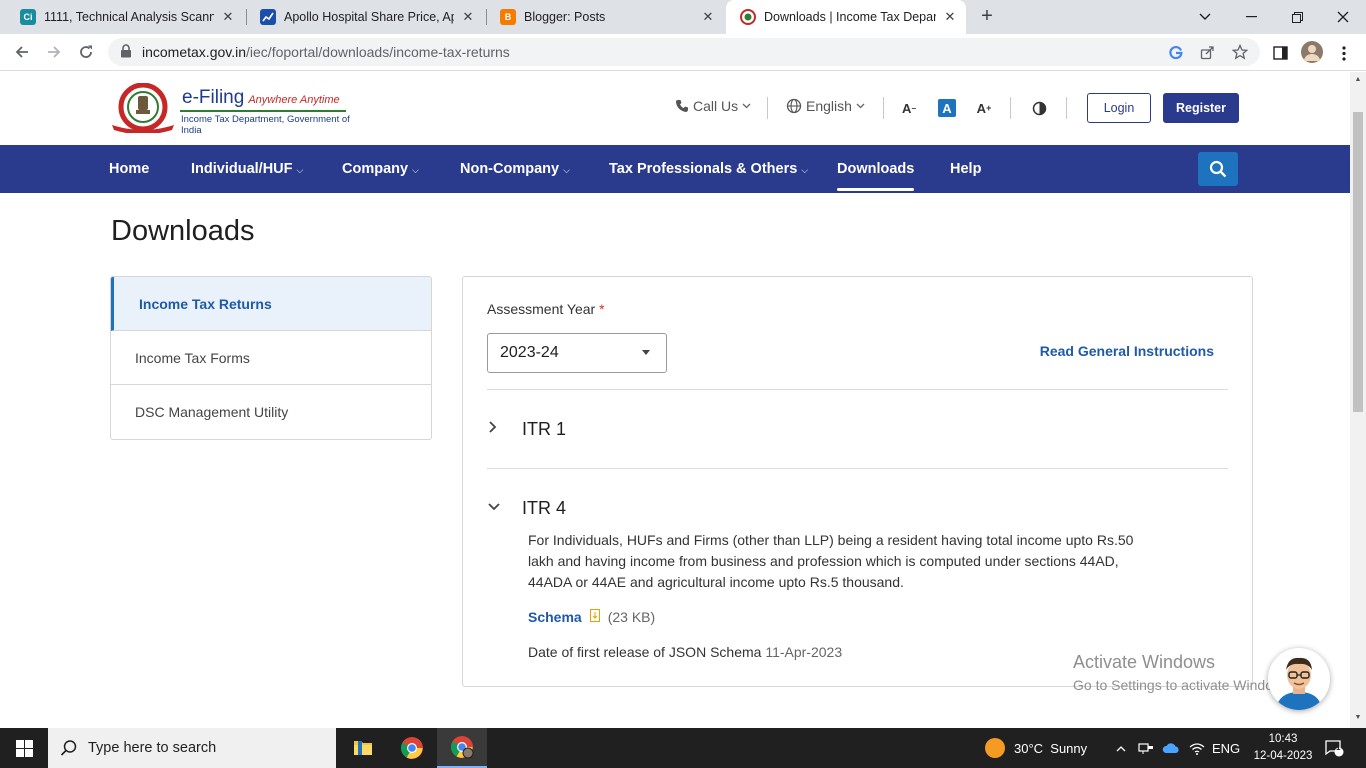  What do you see at coordinates (860, 106) in the screenshot?
I see `chevron-down-icon` at bounding box center [860, 106].